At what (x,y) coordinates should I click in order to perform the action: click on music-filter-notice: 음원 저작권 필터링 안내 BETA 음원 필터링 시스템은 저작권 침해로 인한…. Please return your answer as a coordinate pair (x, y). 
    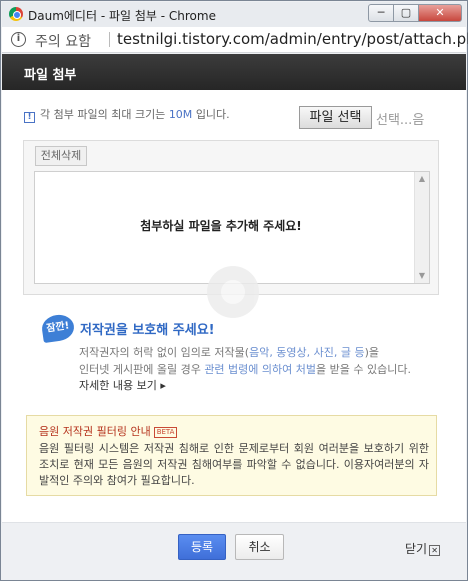
    Looking at the image, I should click on (231, 455).